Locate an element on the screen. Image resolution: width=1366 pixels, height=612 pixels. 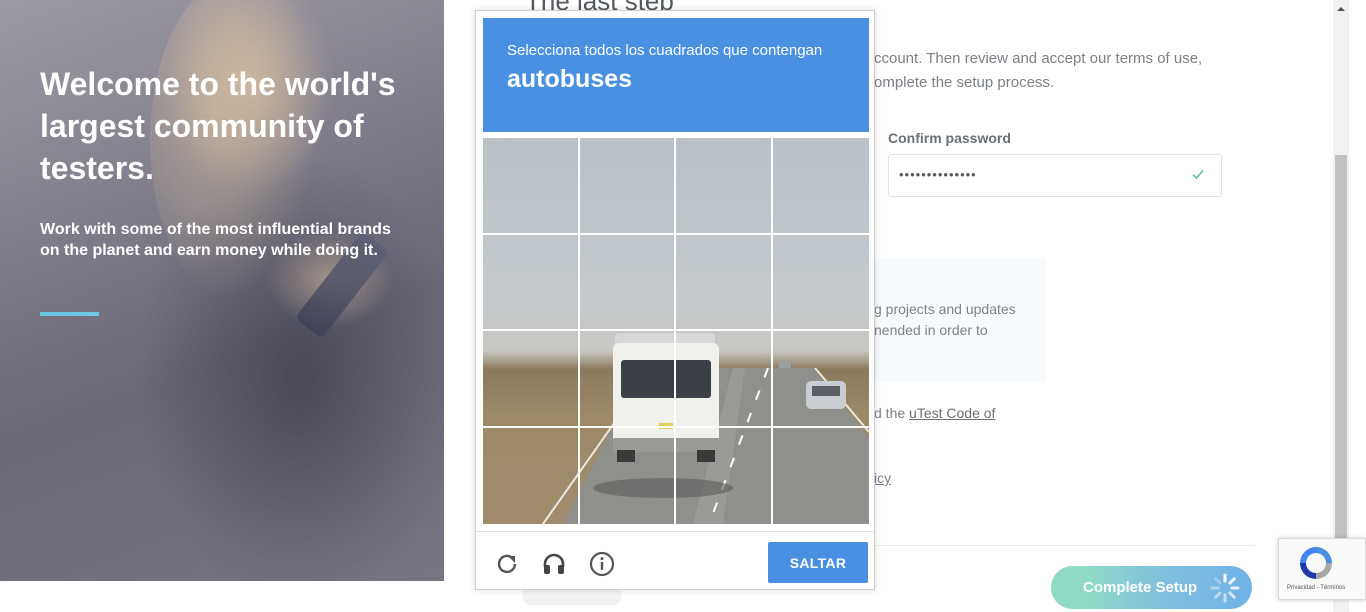
reload-icon is located at coordinates (507, 564).